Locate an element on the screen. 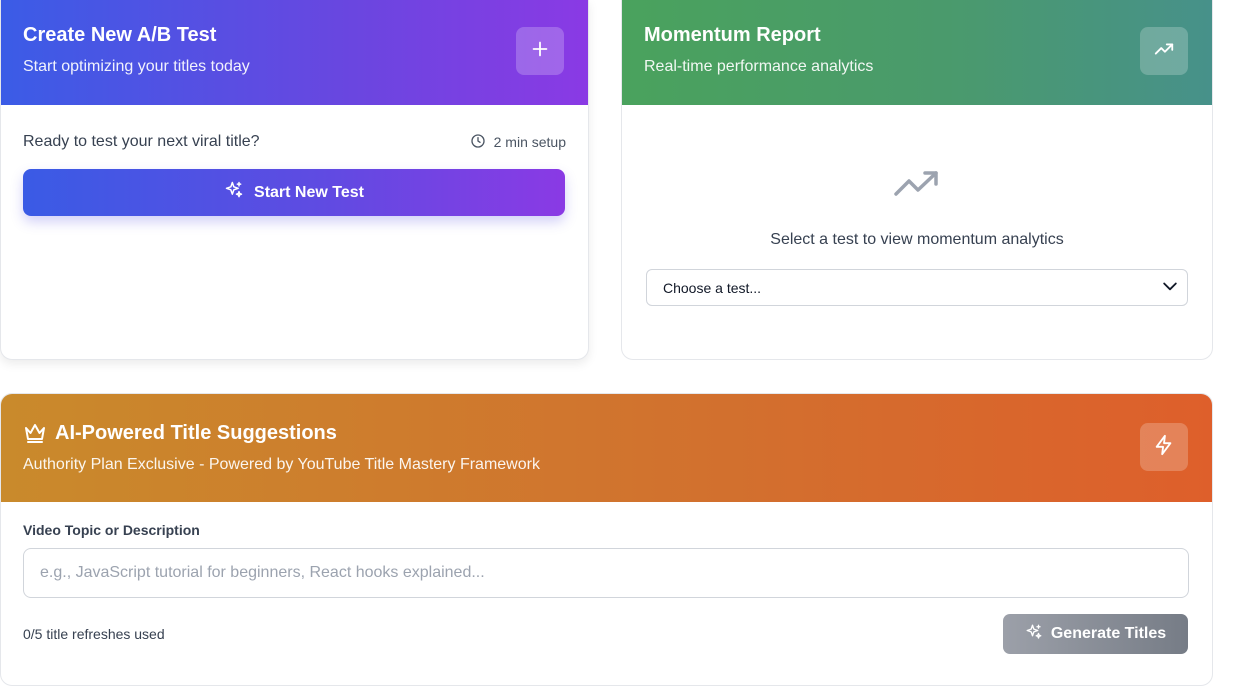 This screenshot has height=692, width=1256. generate-titles-label: Generate Titles is located at coordinates (1108, 633).